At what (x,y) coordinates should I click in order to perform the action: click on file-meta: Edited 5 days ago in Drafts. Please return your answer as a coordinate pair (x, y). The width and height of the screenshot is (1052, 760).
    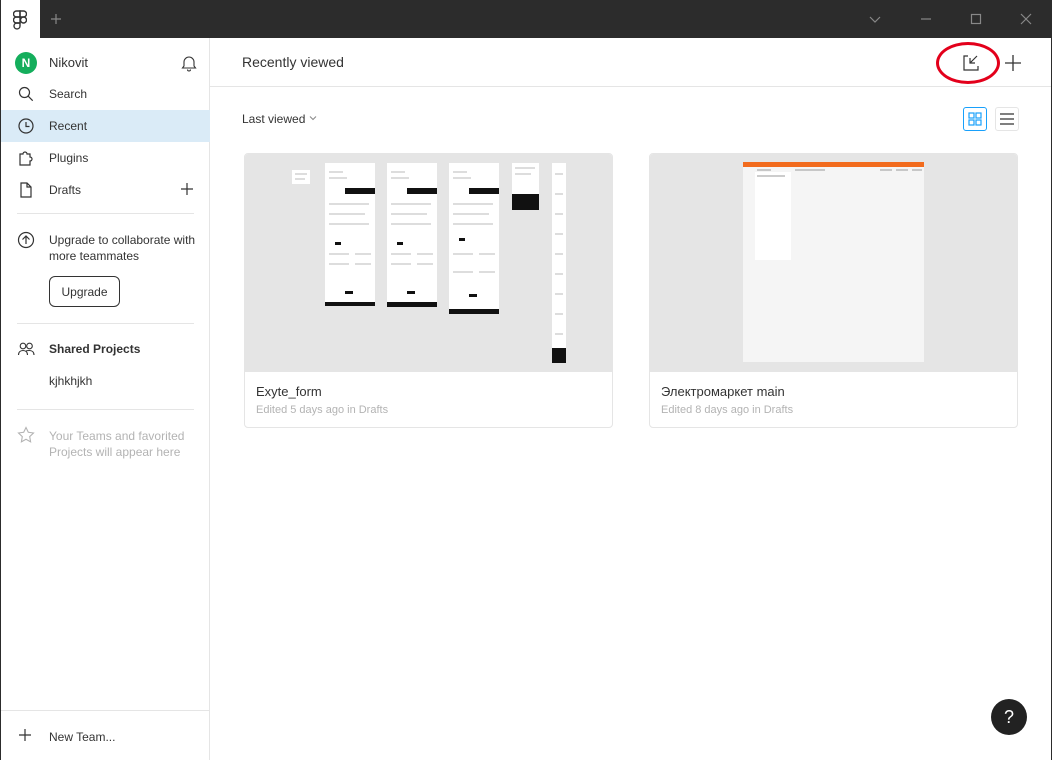
    Looking at the image, I should click on (322, 410).